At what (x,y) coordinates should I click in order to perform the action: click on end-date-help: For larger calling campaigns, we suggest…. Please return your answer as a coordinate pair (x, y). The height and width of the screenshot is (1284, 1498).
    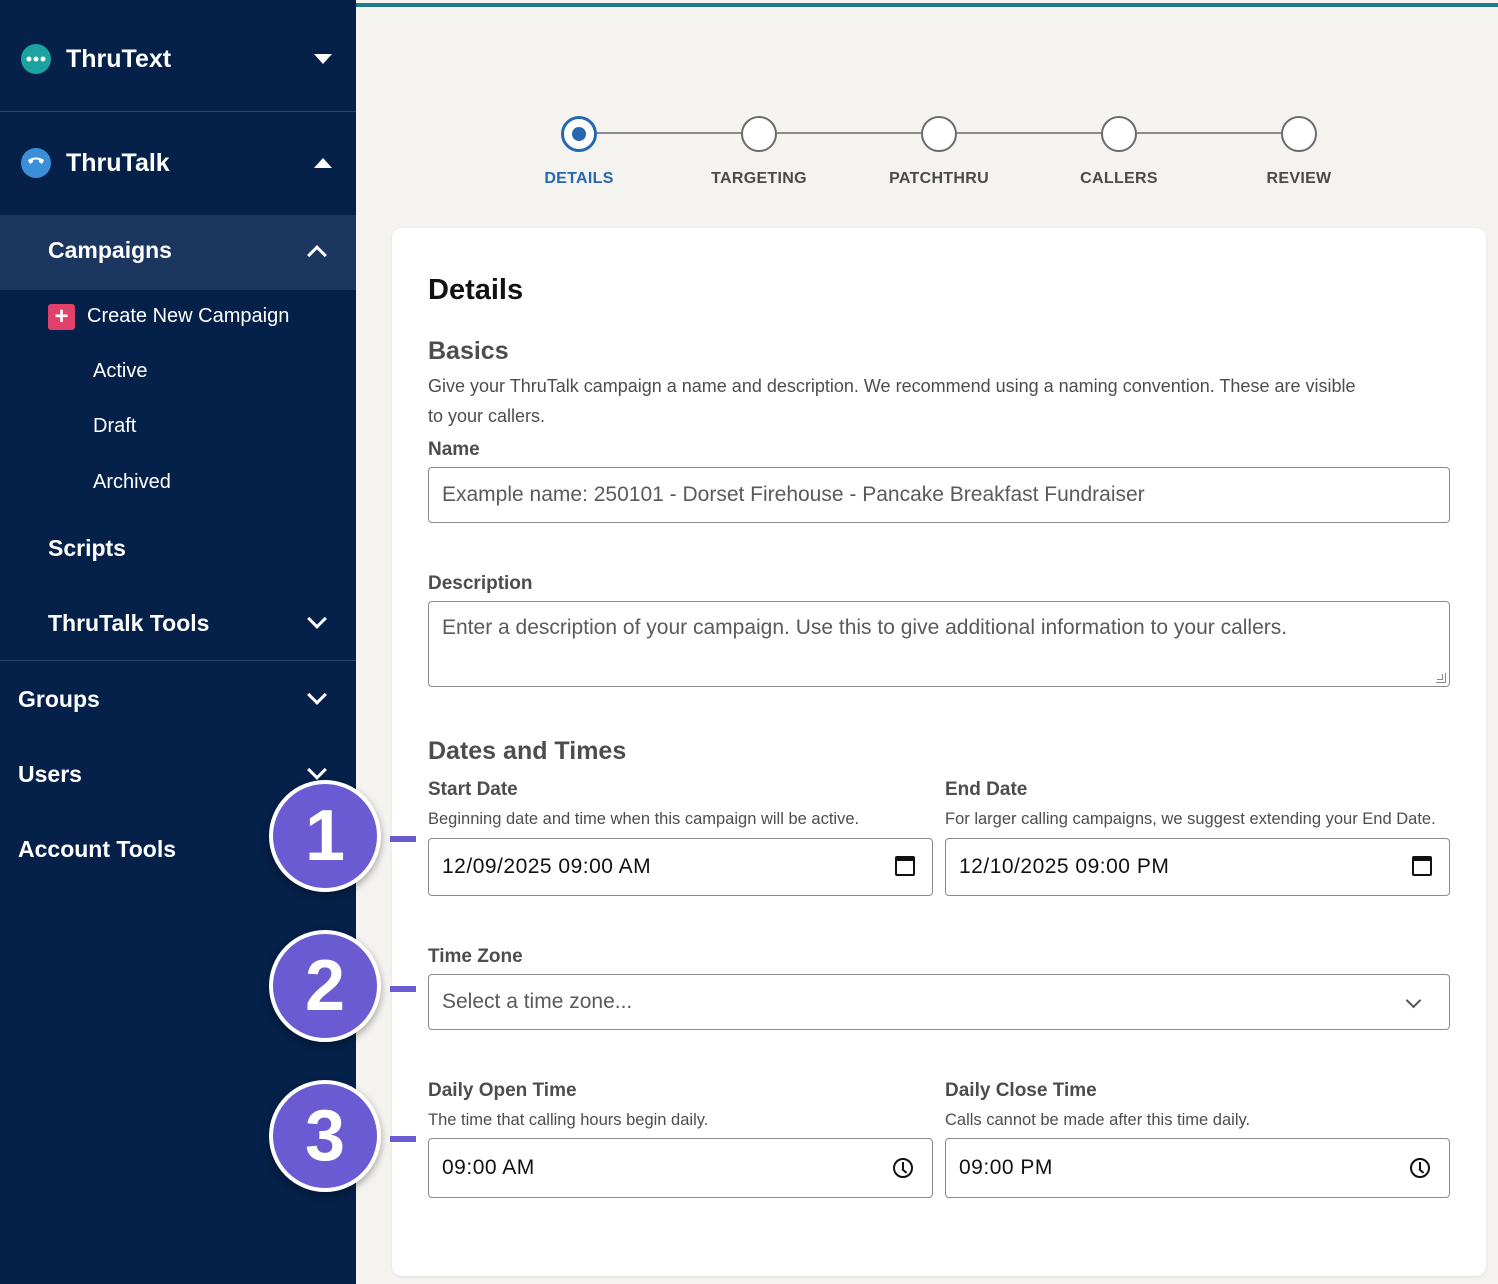
    Looking at the image, I should click on (1190, 819).